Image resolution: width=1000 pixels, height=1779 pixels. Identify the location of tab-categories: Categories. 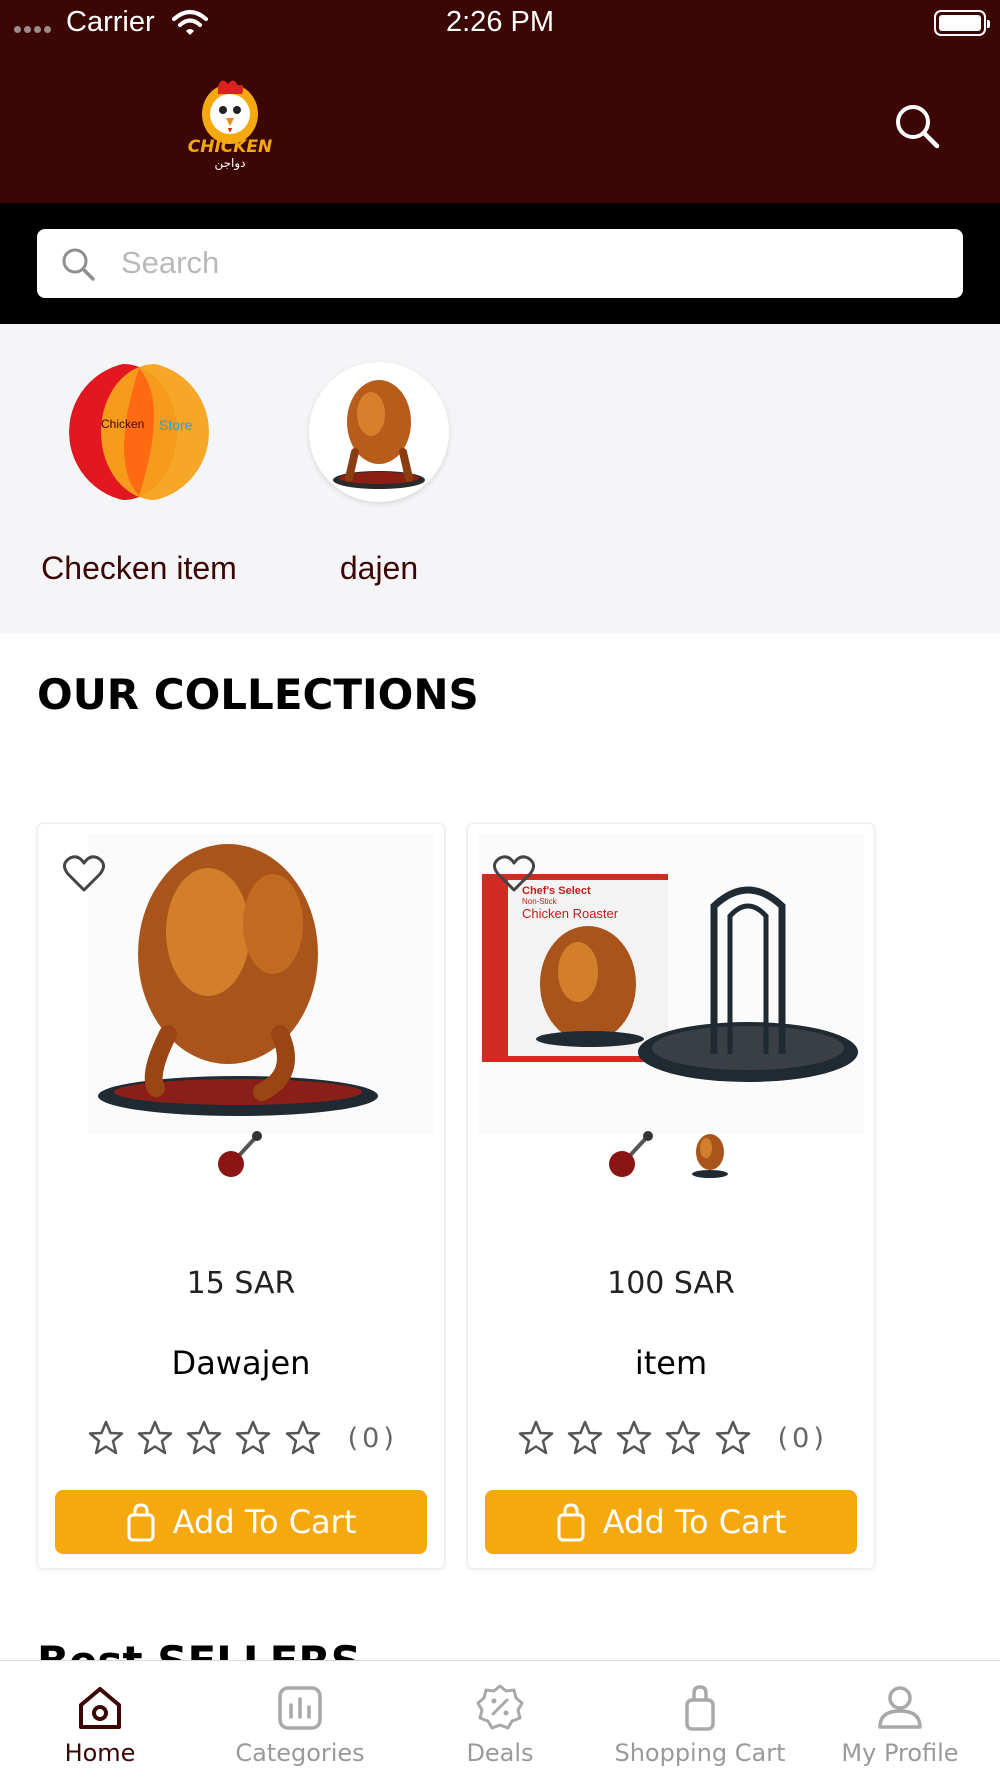
(300, 1720).